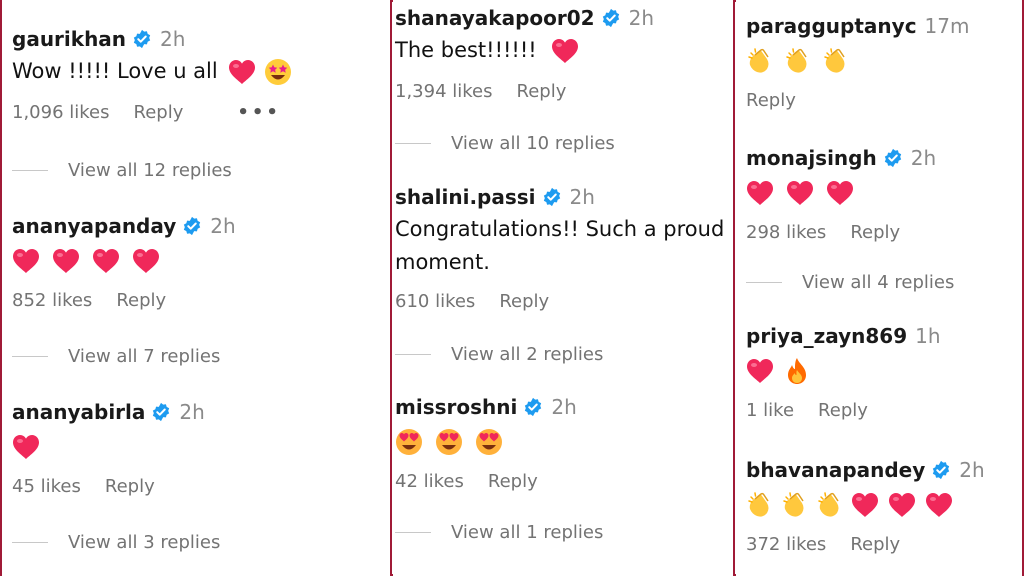 The width and height of the screenshot is (1024, 576). What do you see at coordinates (797, 371) in the screenshot?
I see `fire-icon` at bounding box center [797, 371].